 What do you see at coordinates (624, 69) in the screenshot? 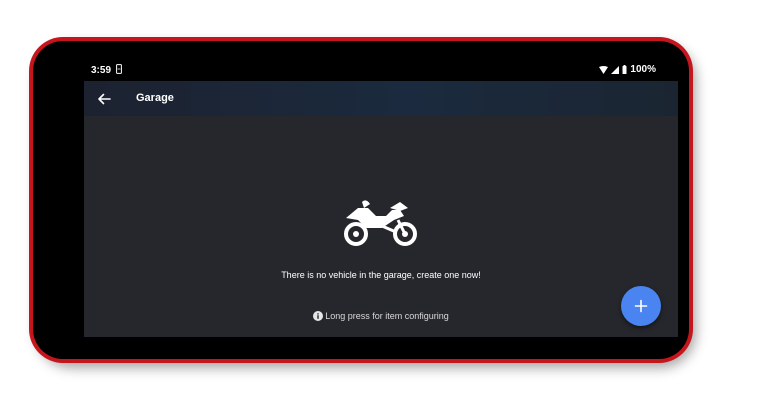
I see `battery-icon` at bounding box center [624, 69].